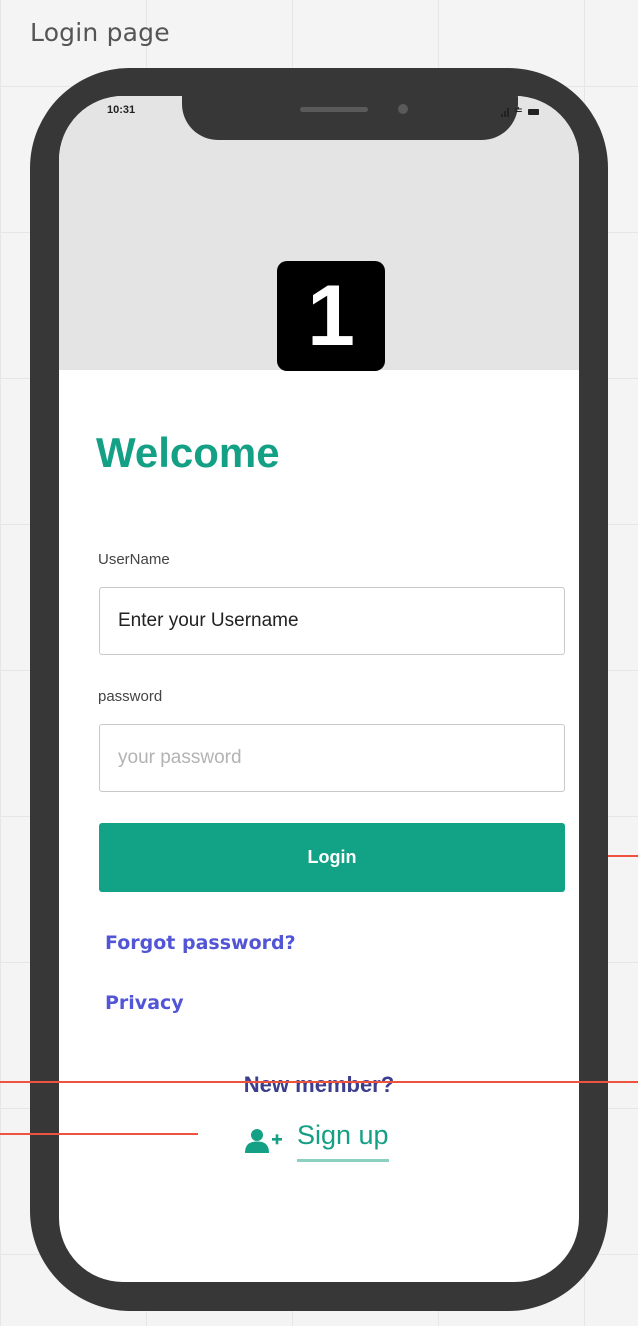 The width and height of the screenshot is (638, 1326). I want to click on app-logo: 1, so click(331, 316).